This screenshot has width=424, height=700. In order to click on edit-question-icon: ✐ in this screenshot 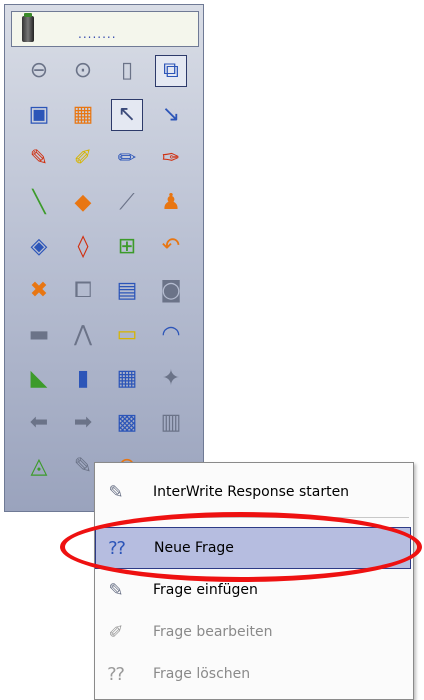, I will do `click(116, 632)`.